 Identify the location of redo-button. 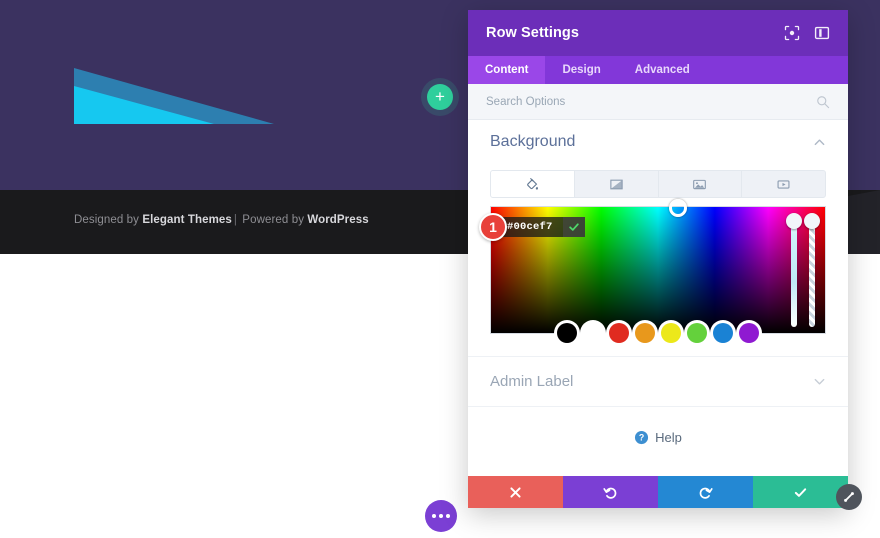
(705, 492).